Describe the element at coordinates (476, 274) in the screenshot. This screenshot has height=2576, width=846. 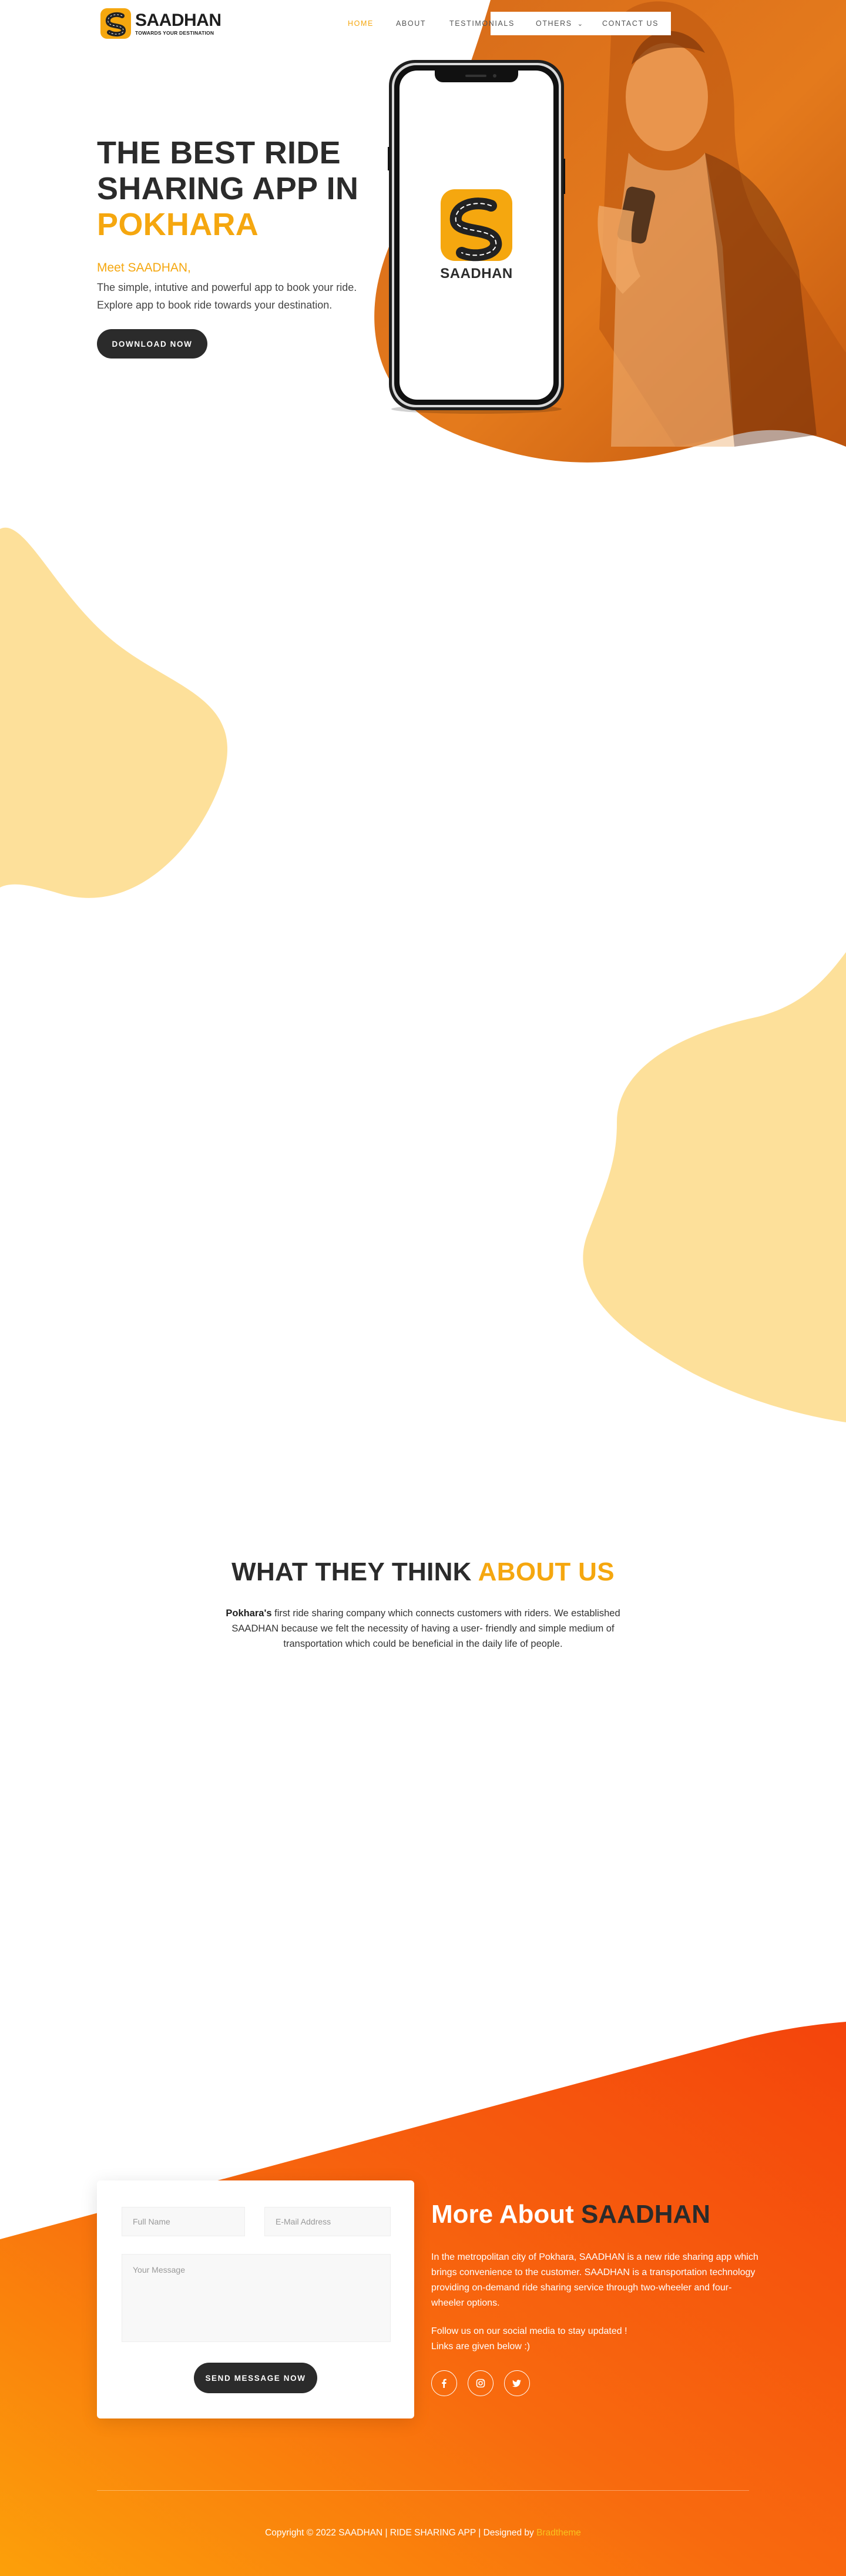
I see `phone-app-name: SAADHAN` at that location.